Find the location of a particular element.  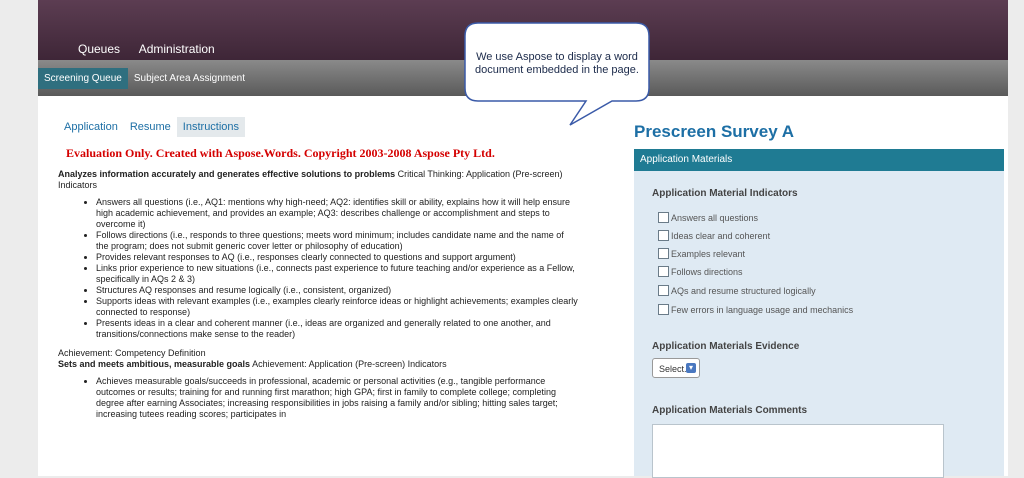

checkbox-label: Ideas clear and coherent is located at coordinates (721, 235).